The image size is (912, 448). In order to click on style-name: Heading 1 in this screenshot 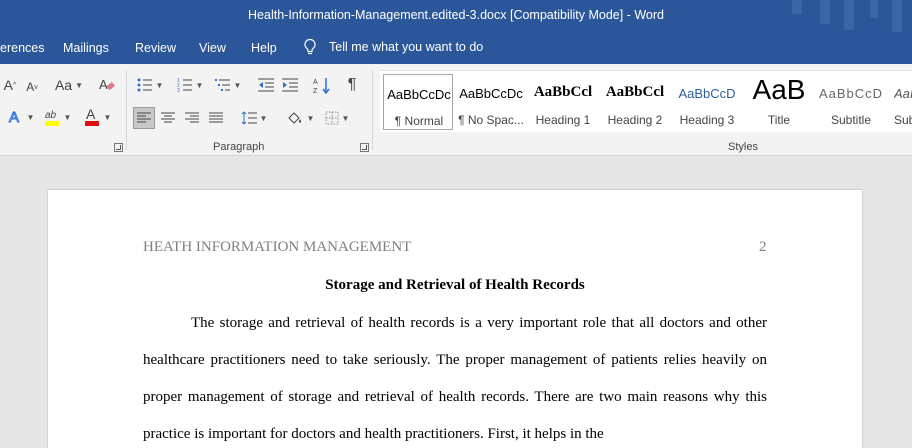, I will do `click(563, 120)`.